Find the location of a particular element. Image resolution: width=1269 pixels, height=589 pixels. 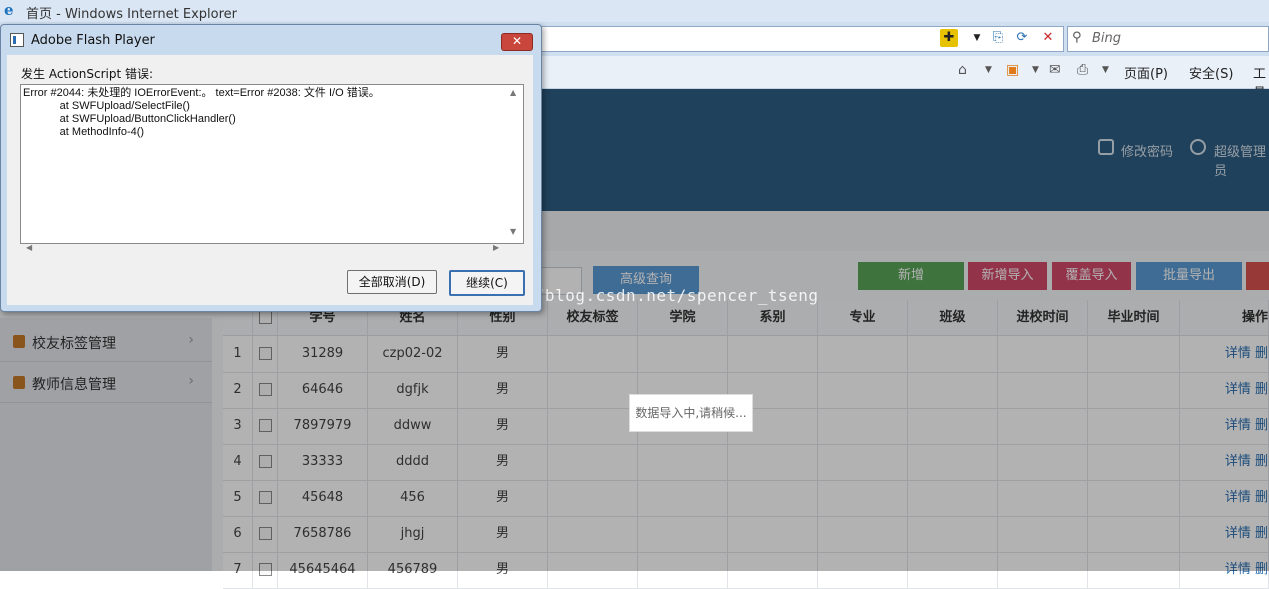

search-icon: ⚲ is located at coordinates (1077, 37).